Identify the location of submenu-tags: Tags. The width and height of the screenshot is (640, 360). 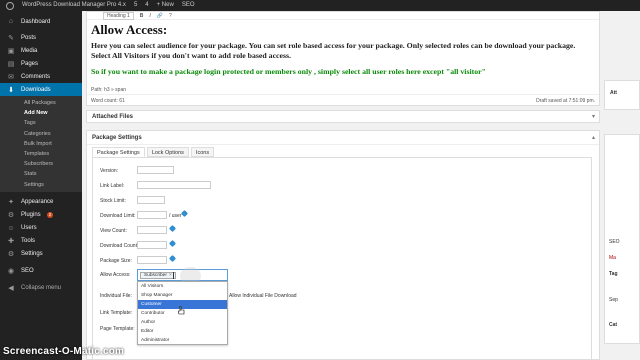
(41, 123).